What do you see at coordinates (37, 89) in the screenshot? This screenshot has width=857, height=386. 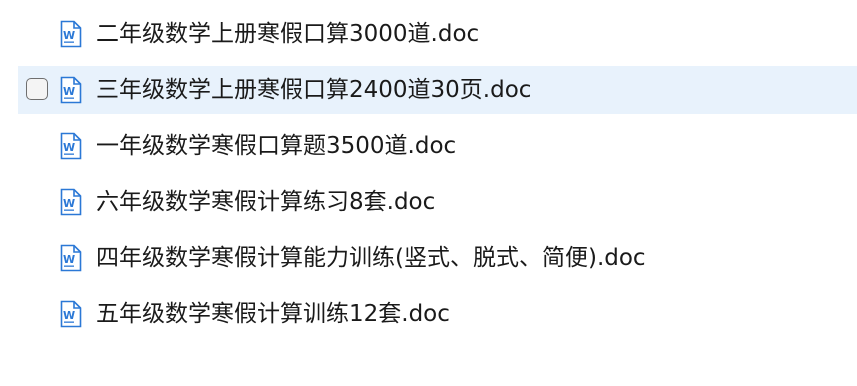 I see `select-checkbox` at bounding box center [37, 89].